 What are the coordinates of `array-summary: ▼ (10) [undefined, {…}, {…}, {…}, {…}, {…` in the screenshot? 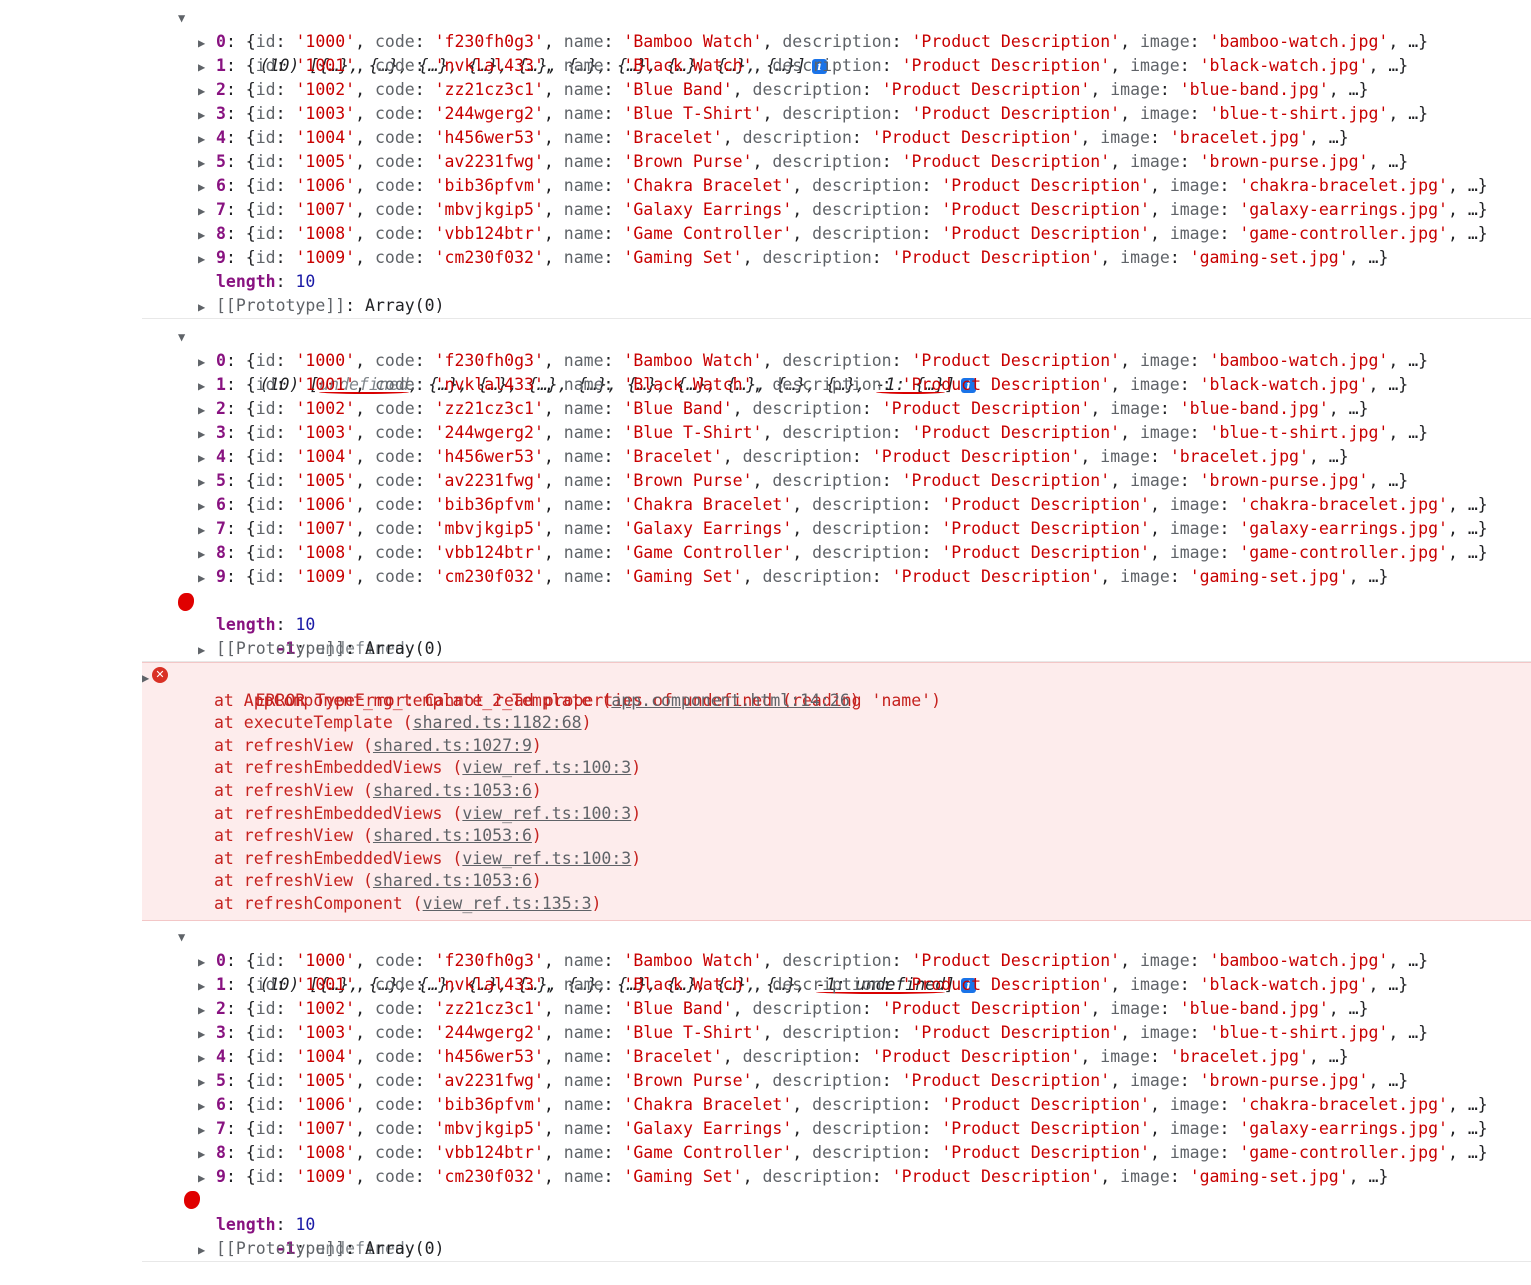 It's located at (836, 359).